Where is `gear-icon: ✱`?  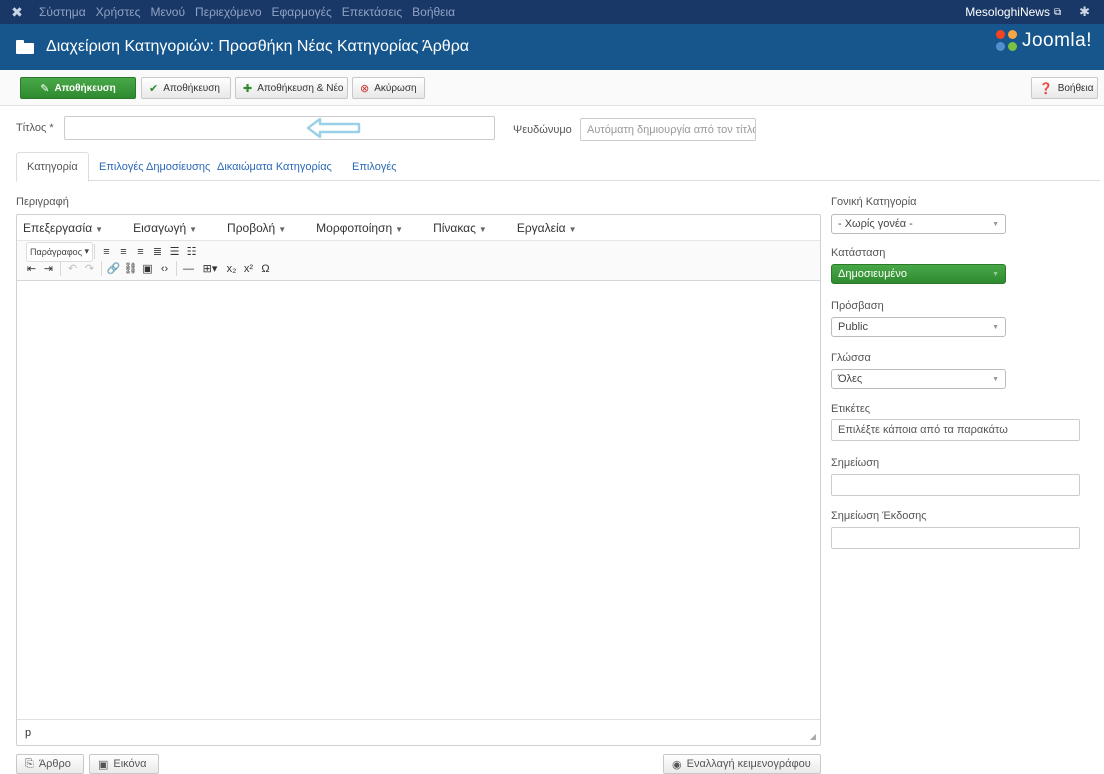 gear-icon: ✱ is located at coordinates (1084, 12).